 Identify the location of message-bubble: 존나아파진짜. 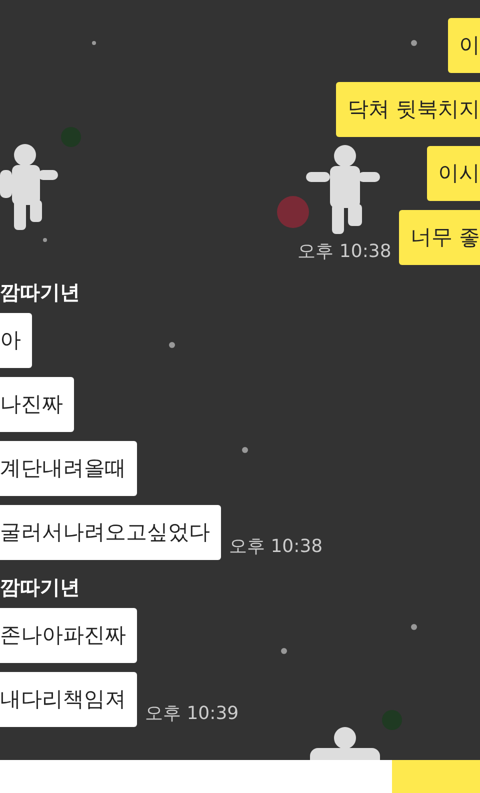
(68, 635).